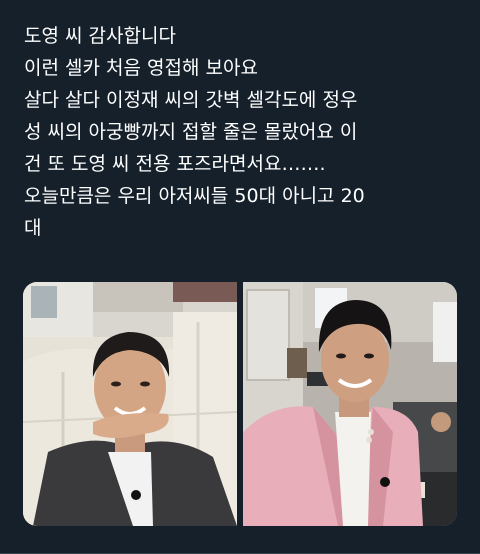  Describe the element at coordinates (191, 100) in the screenshot. I see `tweet-text-line: 살다 살다 이정재 씨의 갓벽 셀각도에 정우` at that location.